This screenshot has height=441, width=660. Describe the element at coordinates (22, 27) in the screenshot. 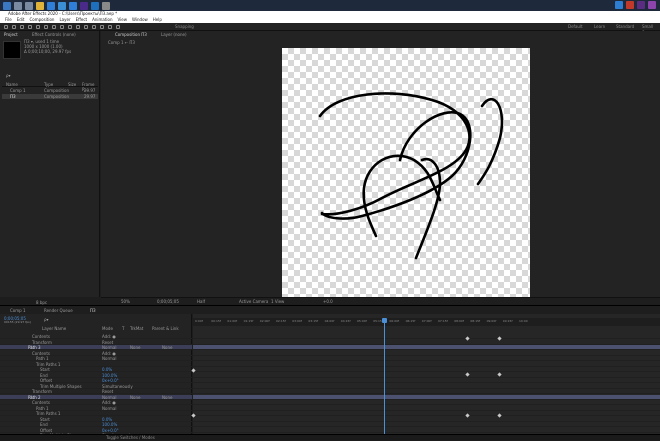

I see `hand-tool-icon` at that location.